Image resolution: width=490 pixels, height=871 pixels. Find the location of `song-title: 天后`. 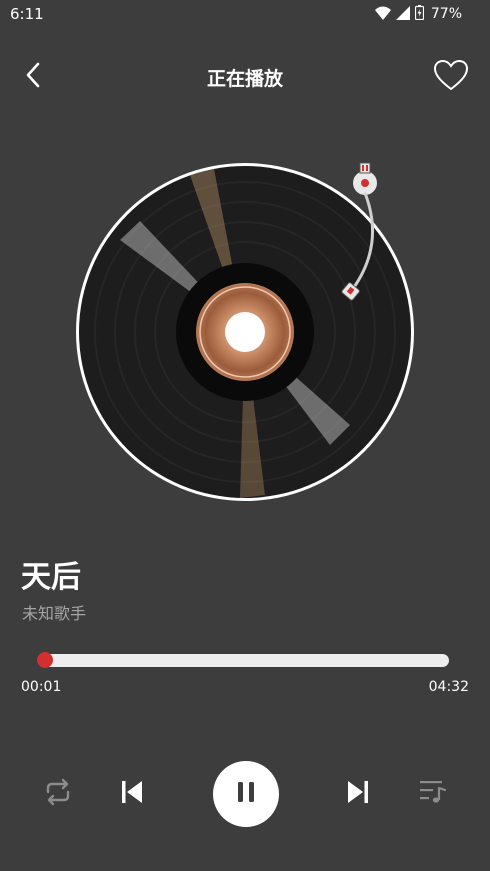

song-title: 天后 is located at coordinates (51, 577).